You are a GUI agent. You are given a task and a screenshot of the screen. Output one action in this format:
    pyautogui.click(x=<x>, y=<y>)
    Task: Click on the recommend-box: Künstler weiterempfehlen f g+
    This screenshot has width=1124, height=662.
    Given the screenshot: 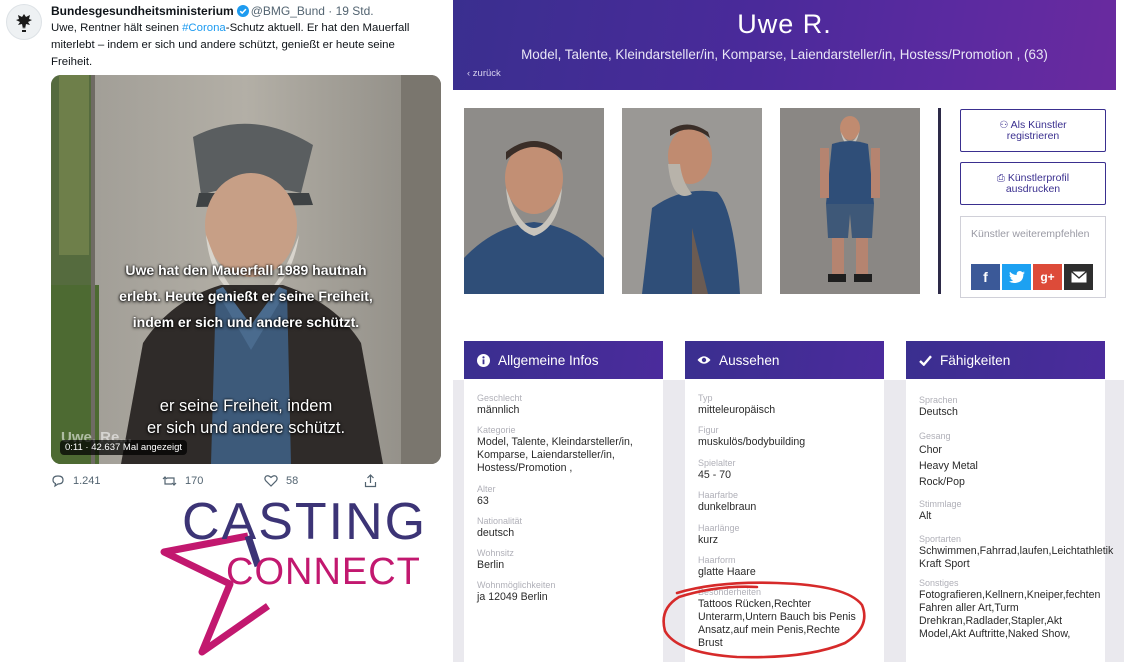 What is the action you would take?
    pyautogui.click(x=1033, y=257)
    